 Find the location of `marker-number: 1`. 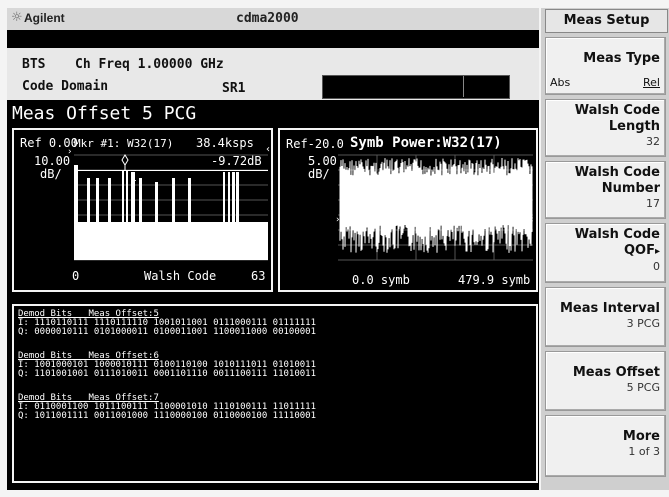

marker-number: 1 is located at coordinates (133, 177).